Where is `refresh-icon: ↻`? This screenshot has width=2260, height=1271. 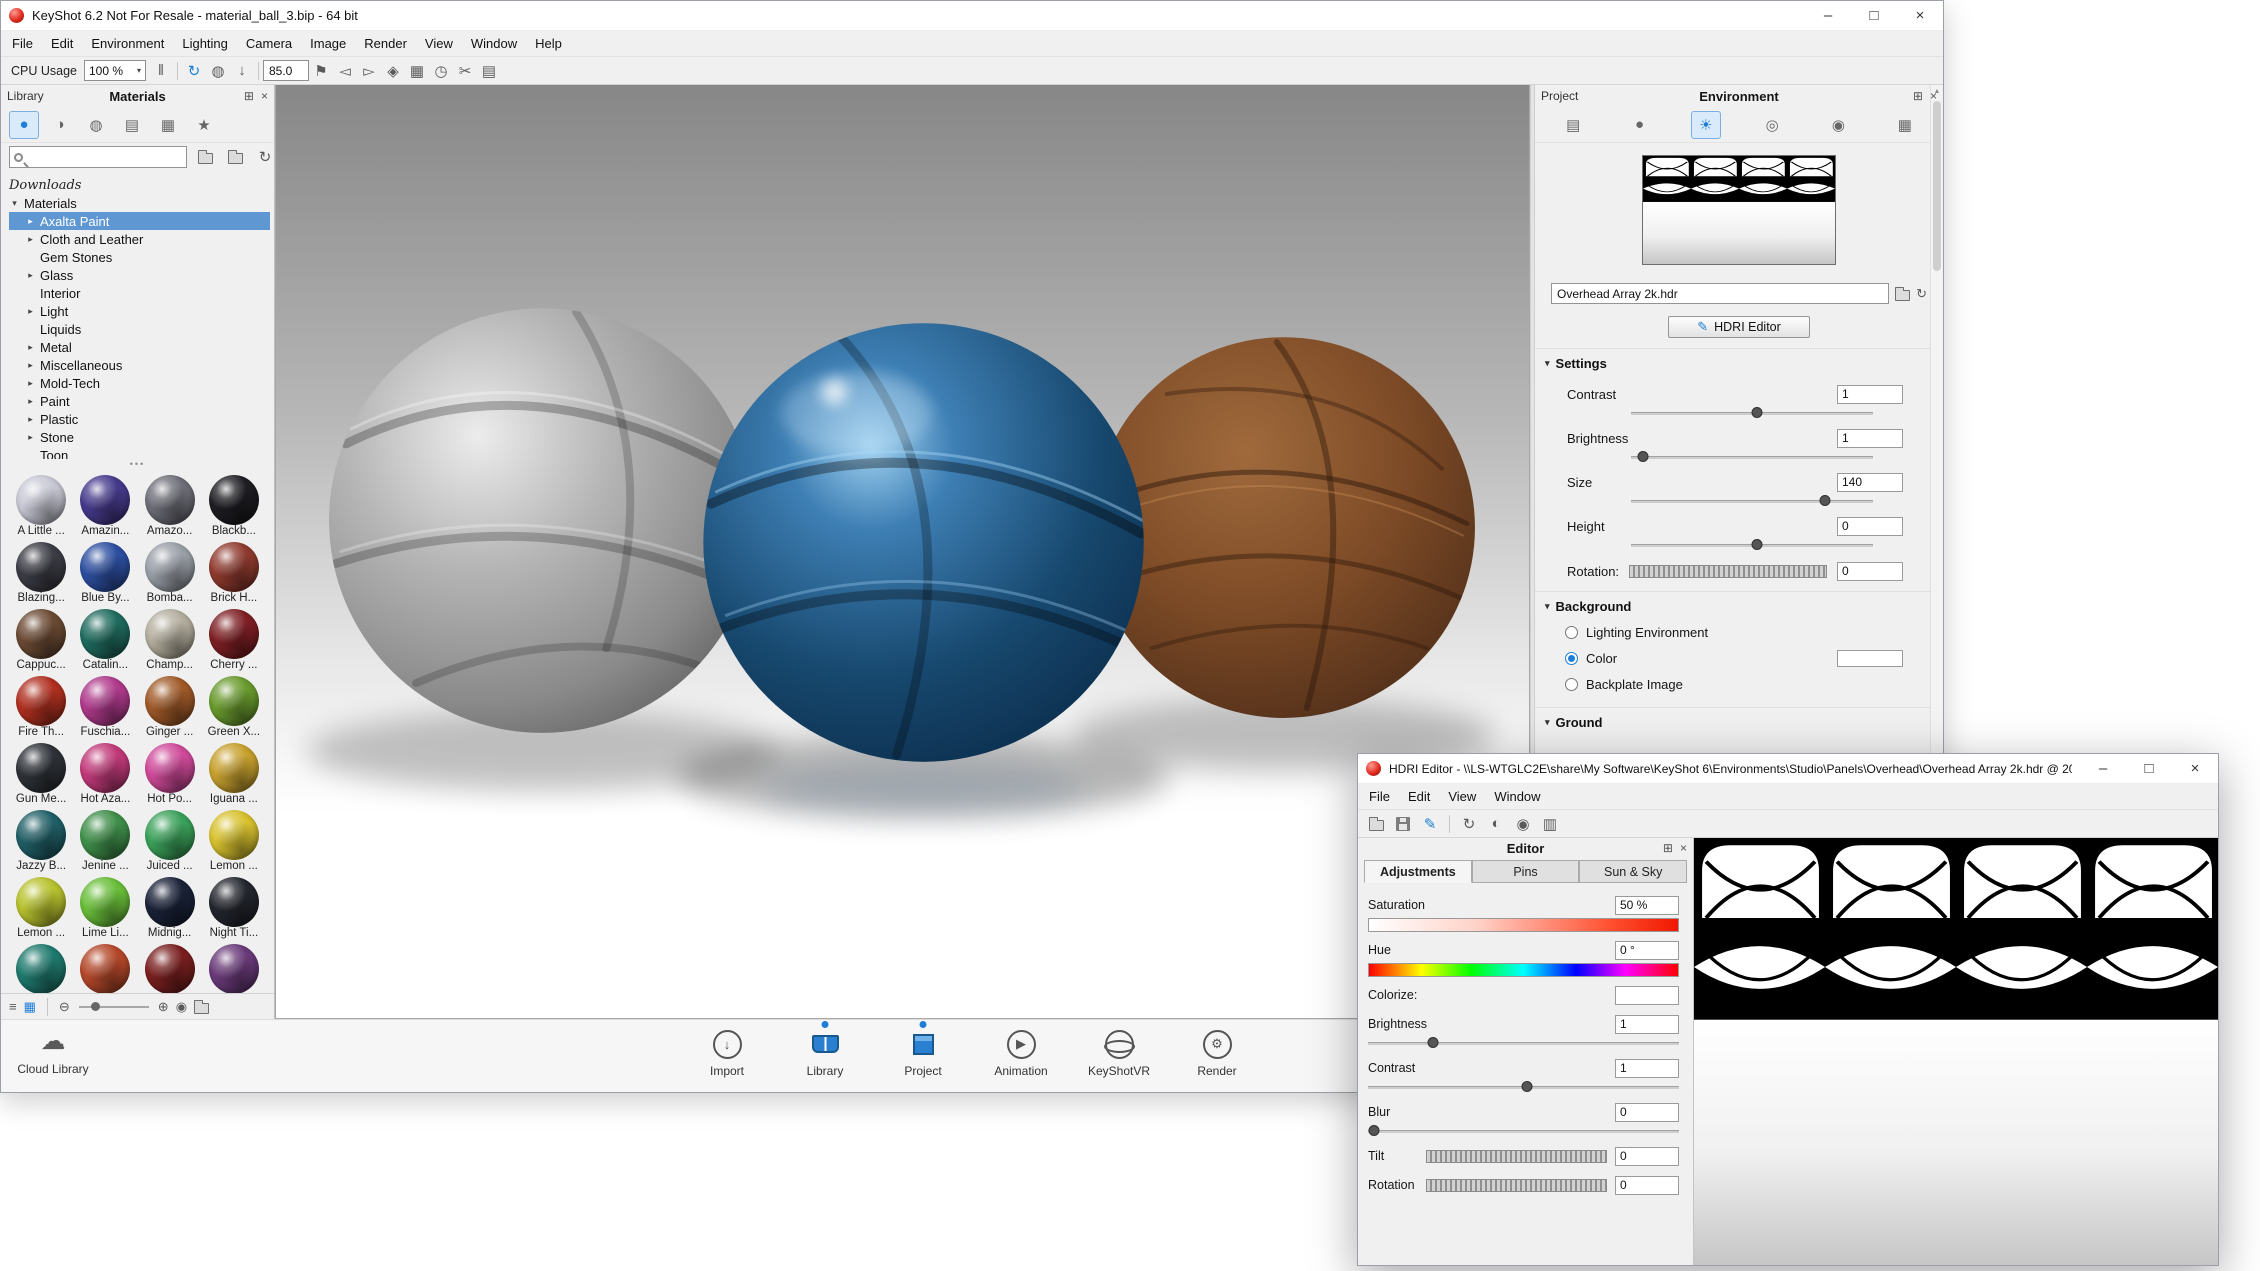 refresh-icon: ↻ is located at coordinates (1921, 294).